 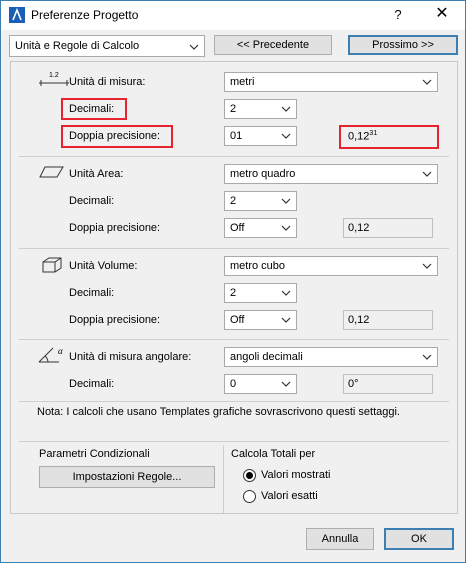 I want to click on units-double-label: Doppia precisione:, so click(x=115, y=136).